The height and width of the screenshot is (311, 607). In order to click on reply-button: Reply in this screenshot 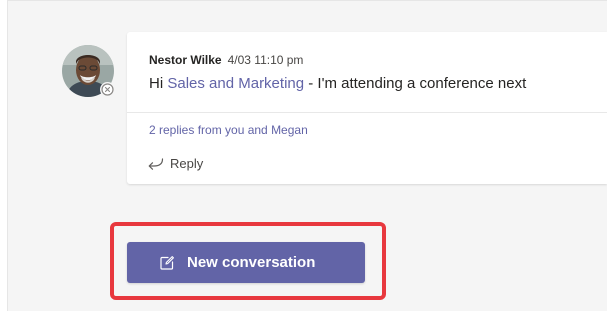, I will do `click(175, 163)`.